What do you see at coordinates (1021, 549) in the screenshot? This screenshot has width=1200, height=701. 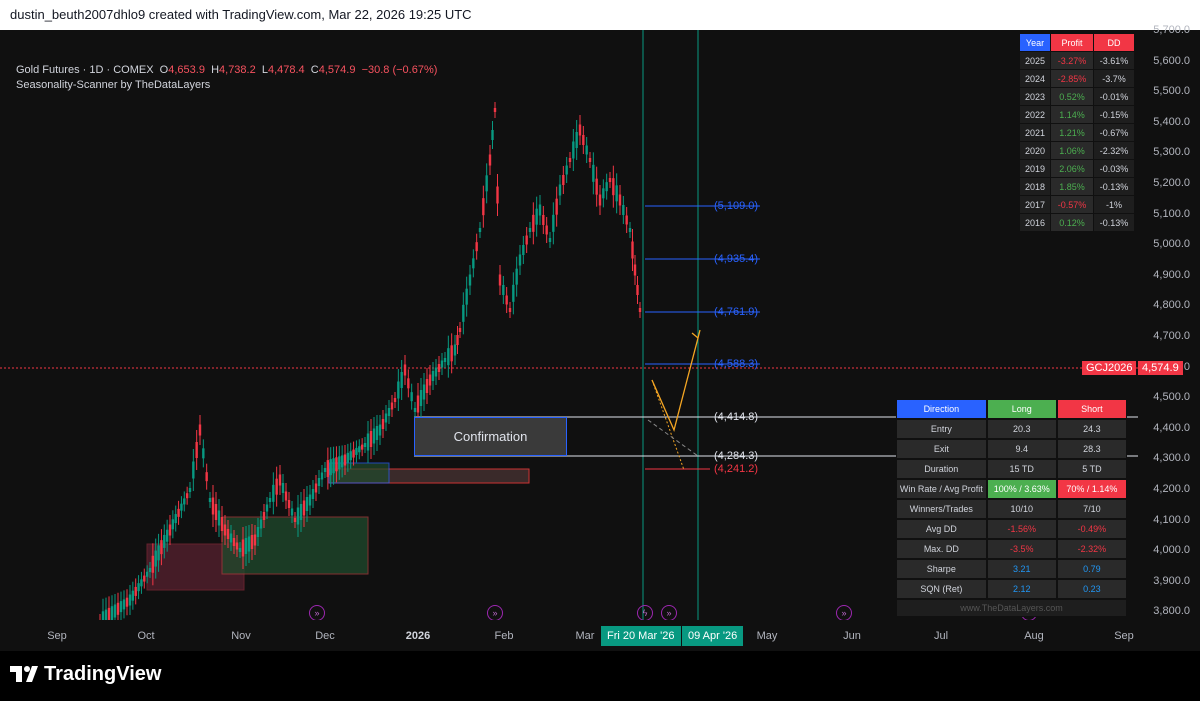 I see `stats-long: -3.5%` at bounding box center [1021, 549].